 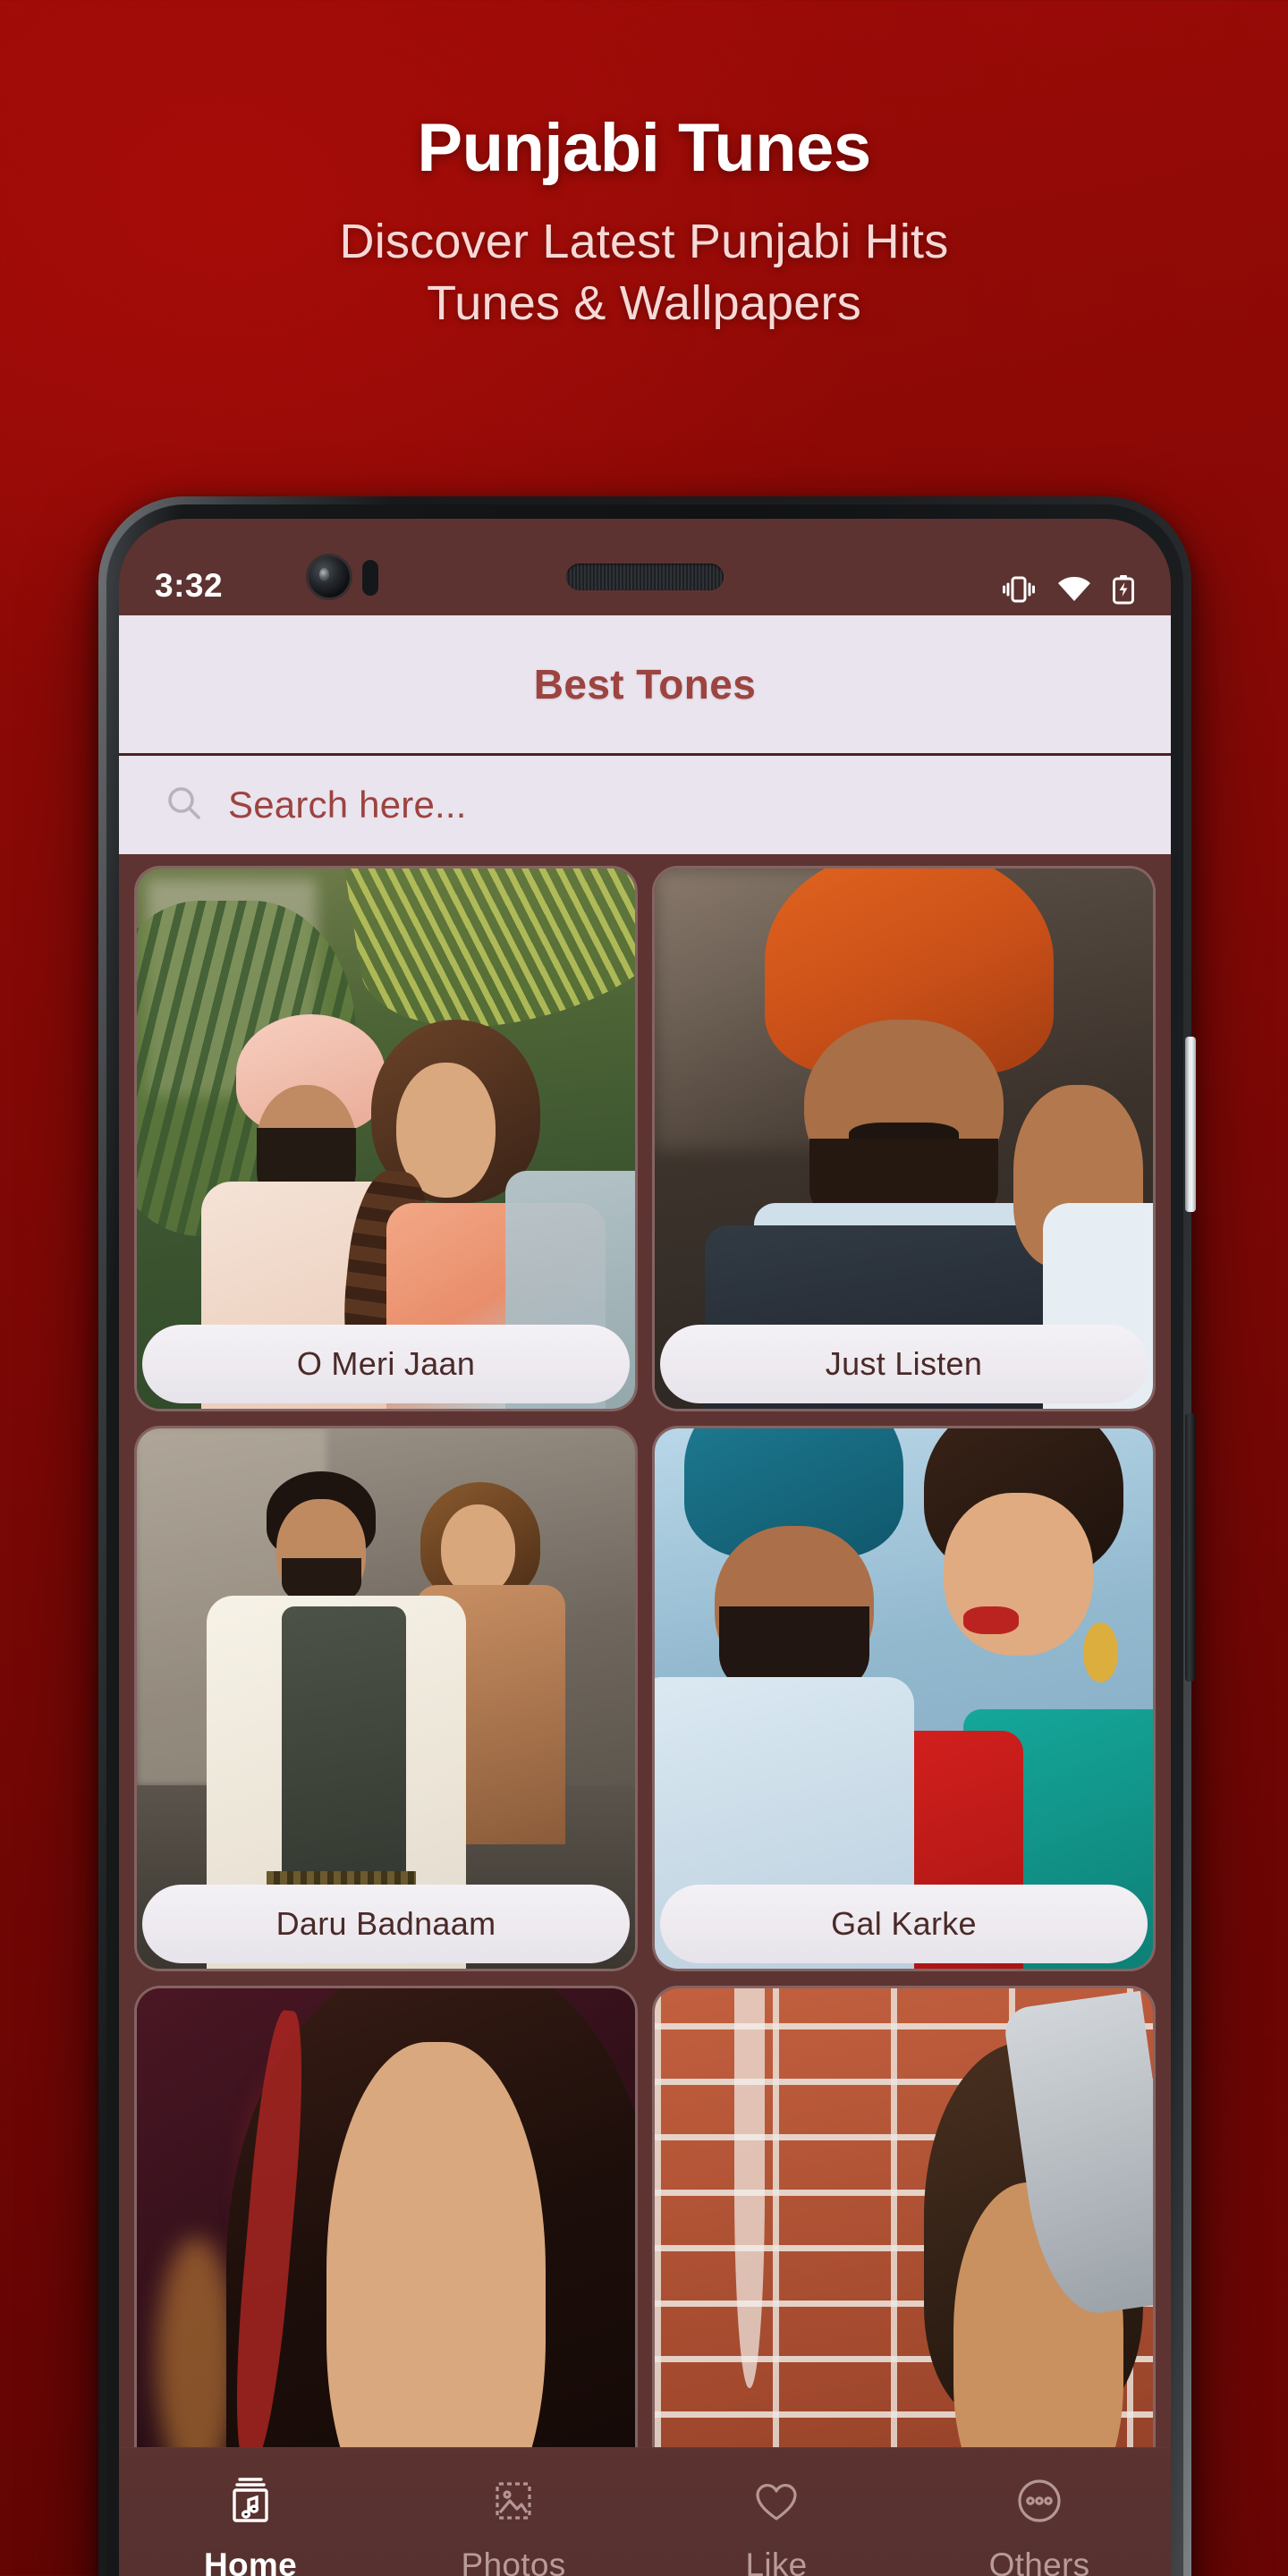 I want to click on nav-label-others: Others, so click(x=1039, y=2561).